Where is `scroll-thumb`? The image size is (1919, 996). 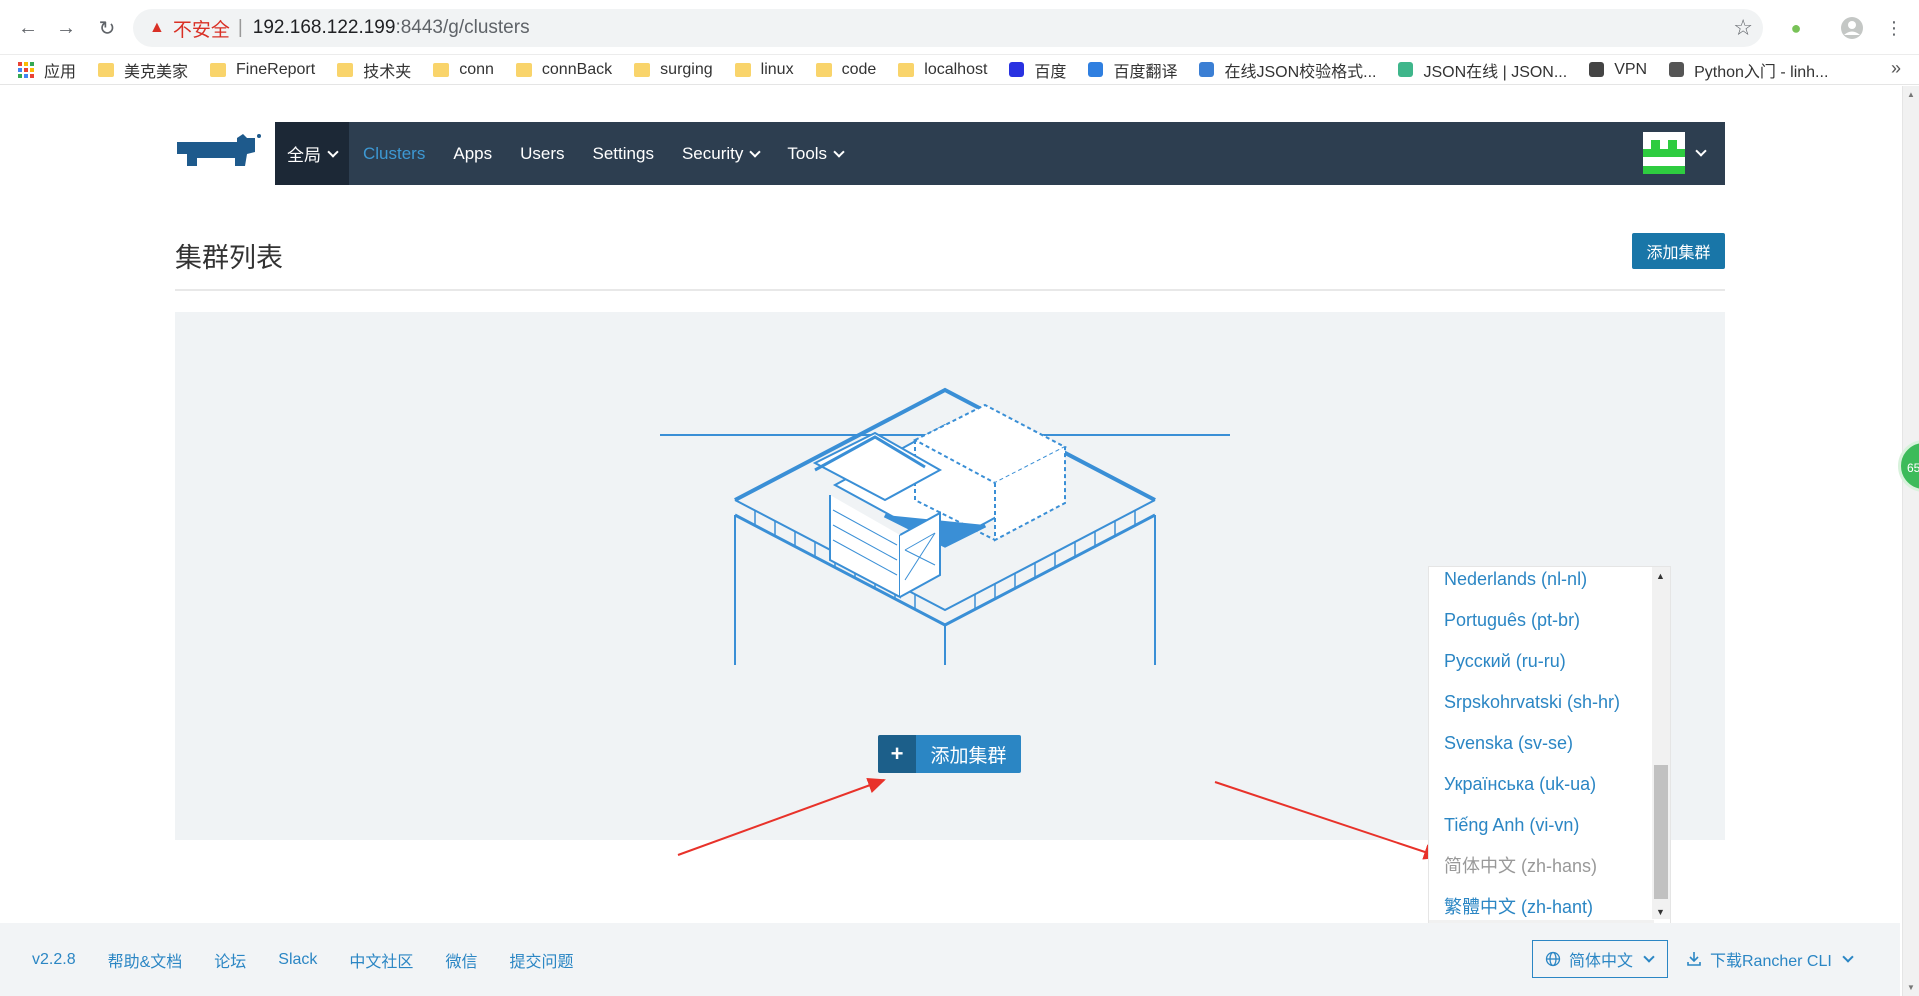
scroll-thumb is located at coordinates (1661, 832).